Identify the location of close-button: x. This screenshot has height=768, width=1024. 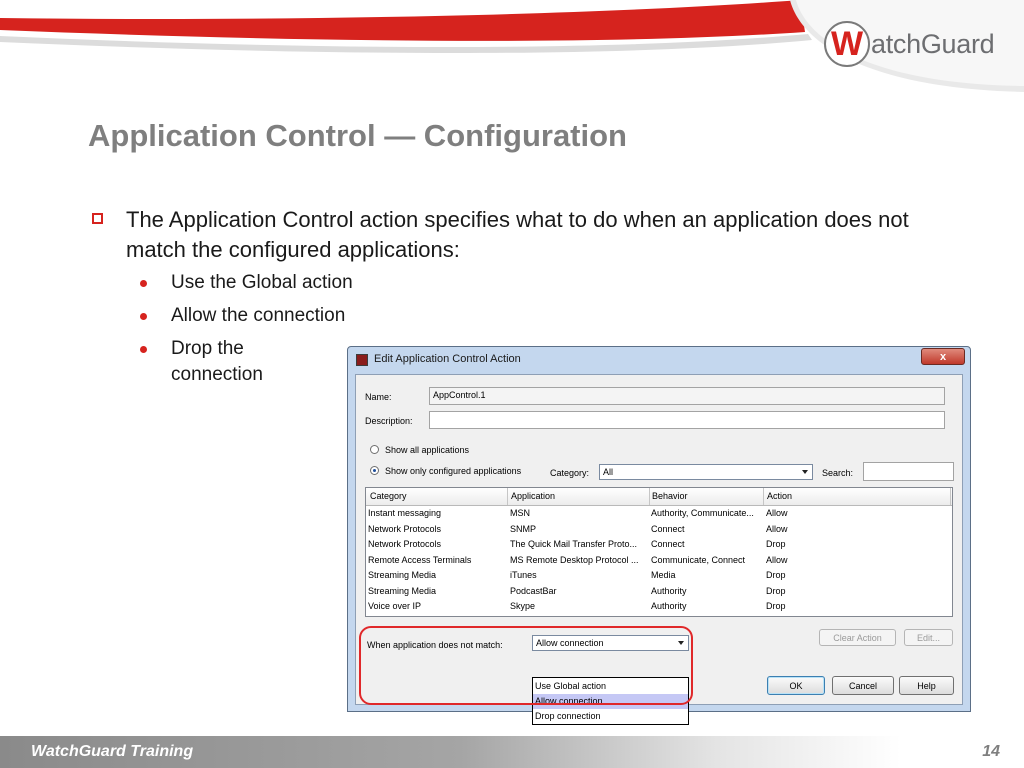
(943, 356).